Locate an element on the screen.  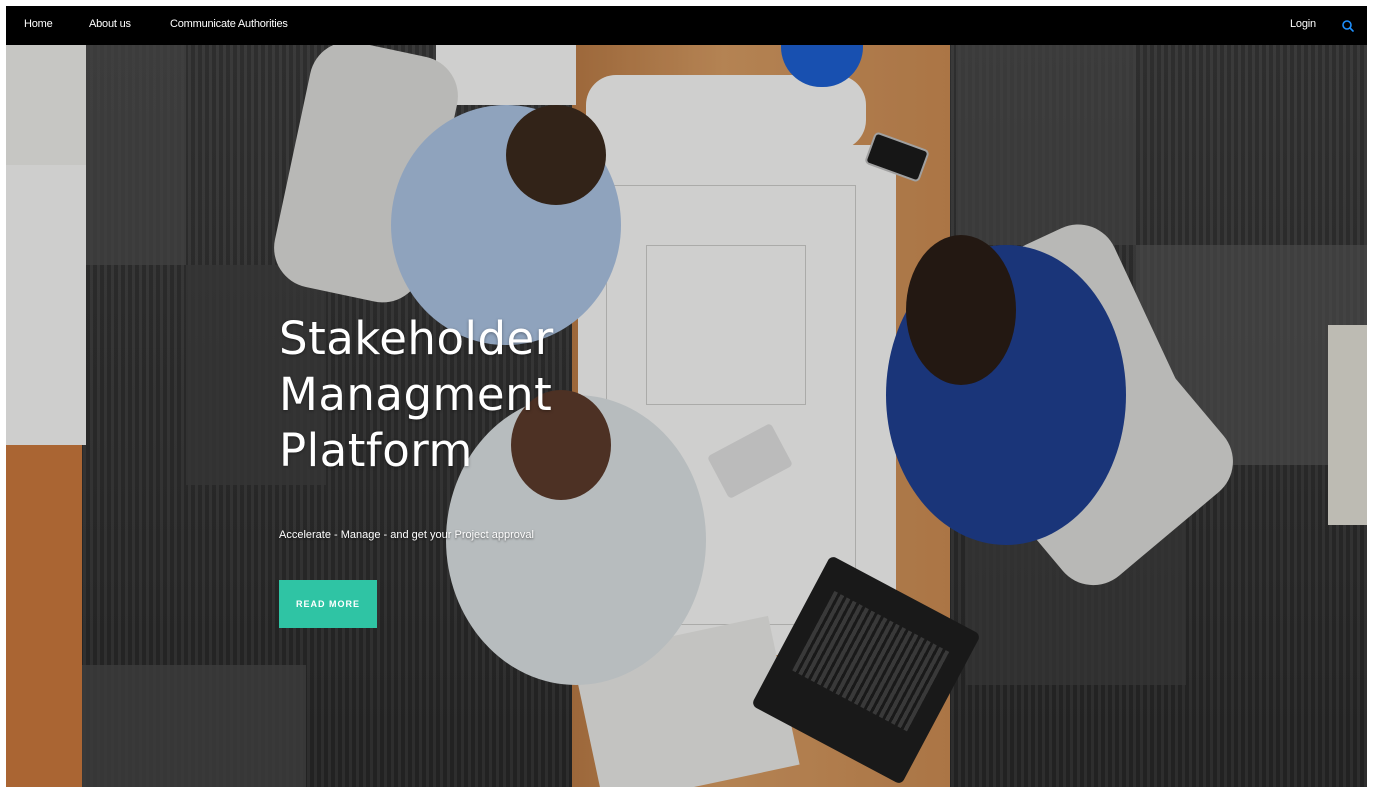
hero-title-line: Stakeholder is located at coordinates (416, 338).